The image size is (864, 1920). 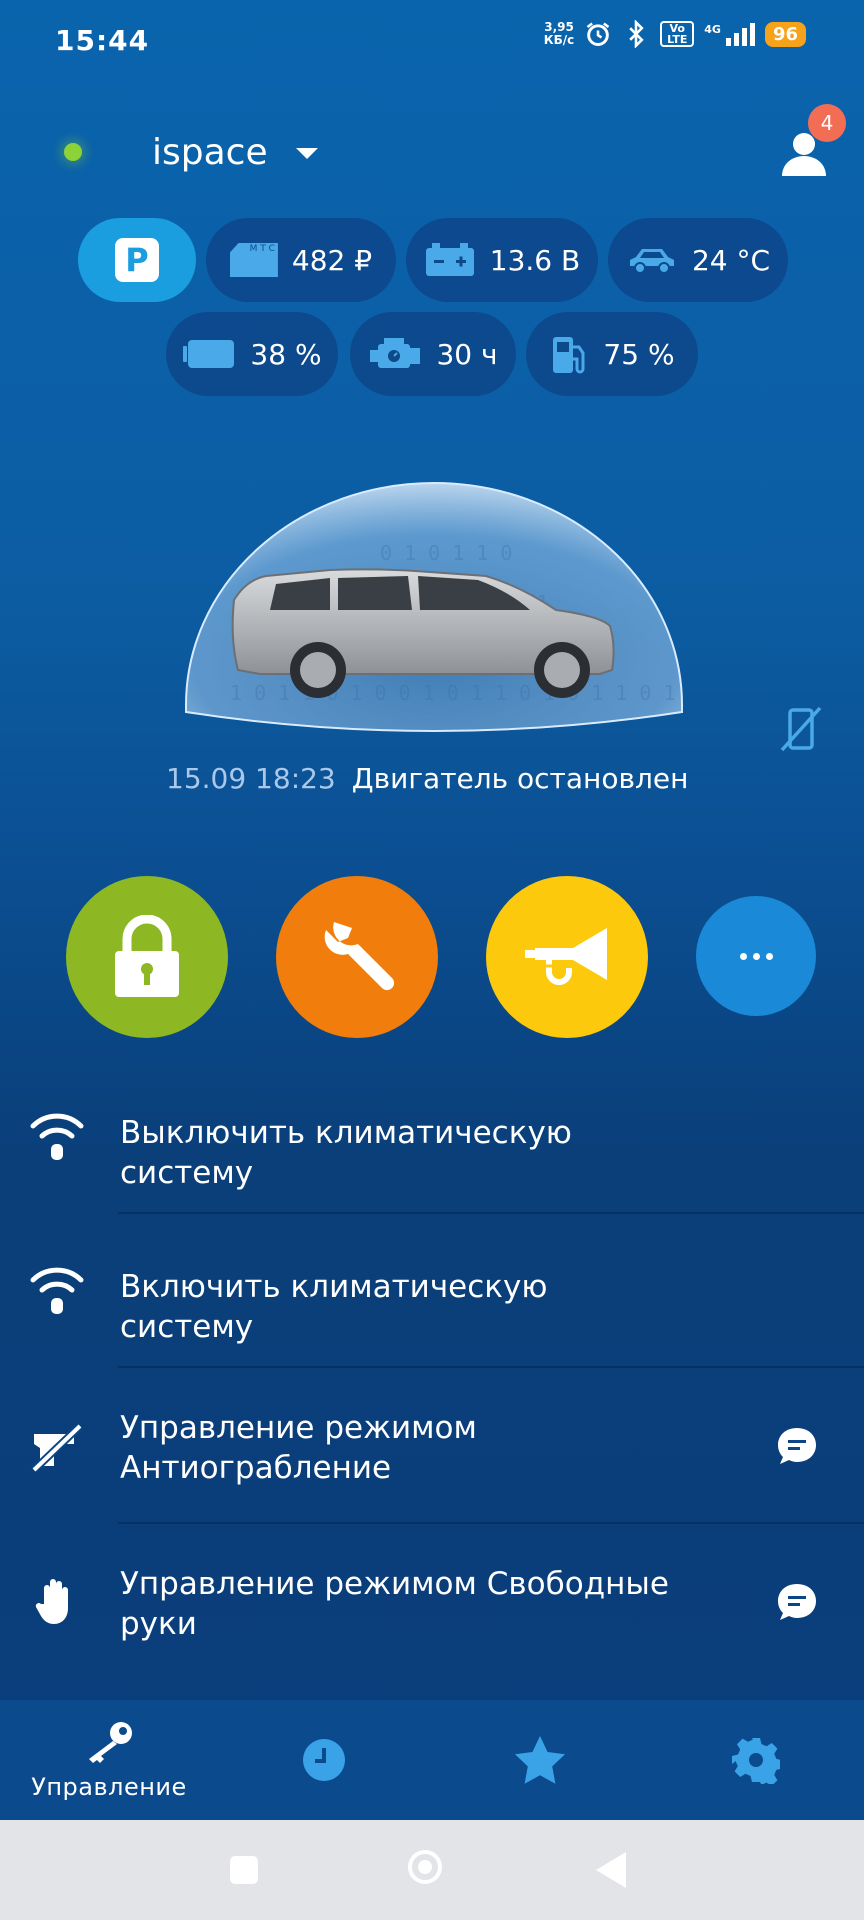 What do you see at coordinates (298, 1448) in the screenshot?
I see `menu-item-label: Управление режимом Антиограбление` at bounding box center [298, 1448].